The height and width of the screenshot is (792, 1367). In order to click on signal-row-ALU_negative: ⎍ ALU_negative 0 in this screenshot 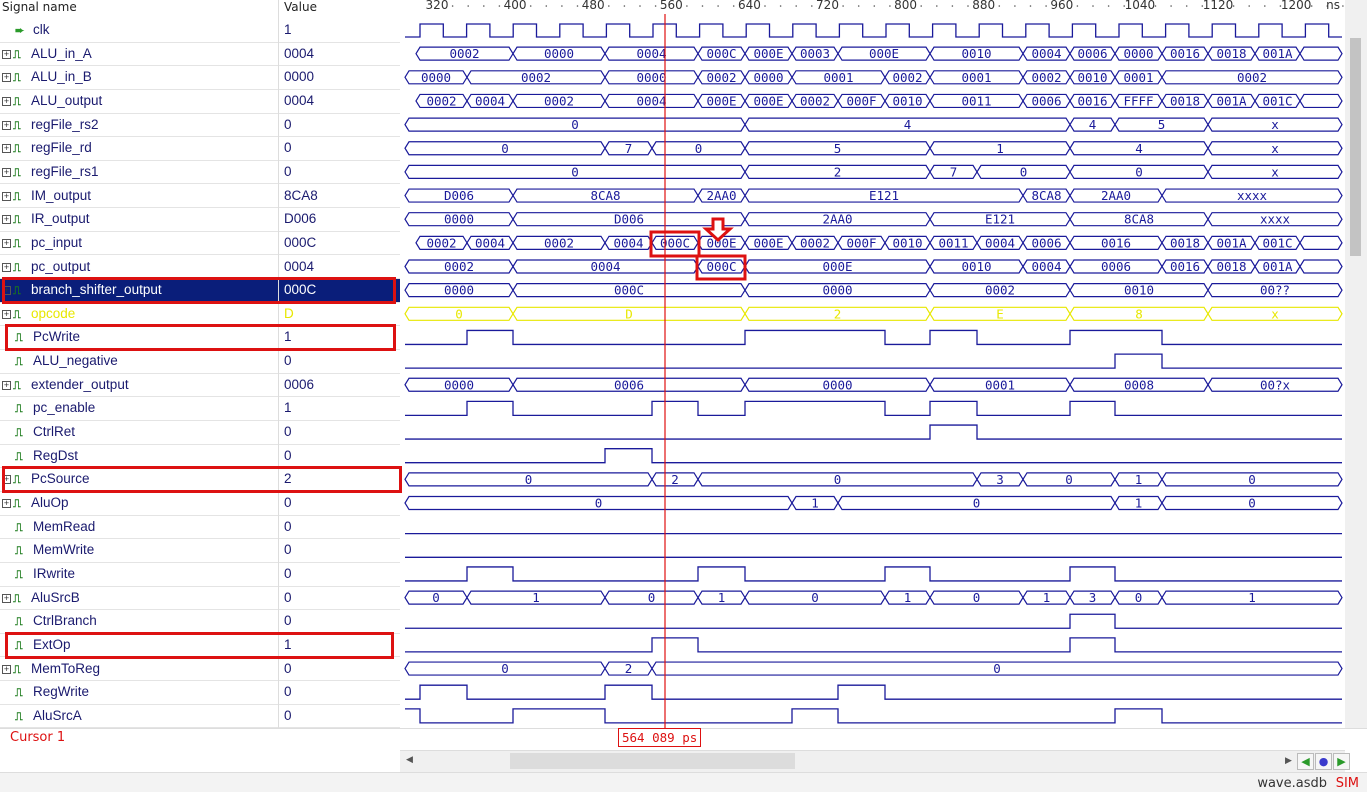, I will do `click(200, 362)`.